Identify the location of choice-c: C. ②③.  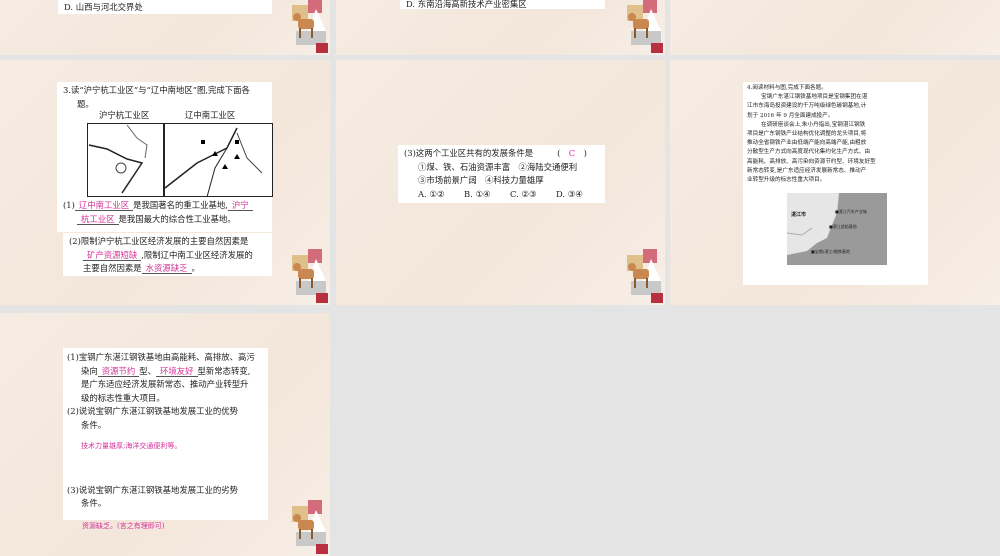
(523, 193).